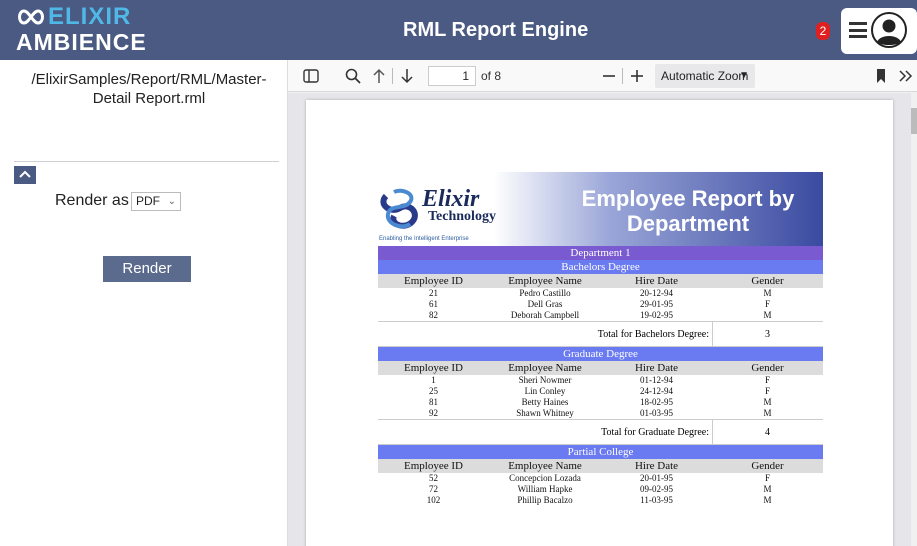 This screenshot has height=546, width=917. What do you see at coordinates (600, 478) in the screenshot?
I see `table-row: 52 Concepcion Lozada 20-01-95 F` at bounding box center [600, 478].